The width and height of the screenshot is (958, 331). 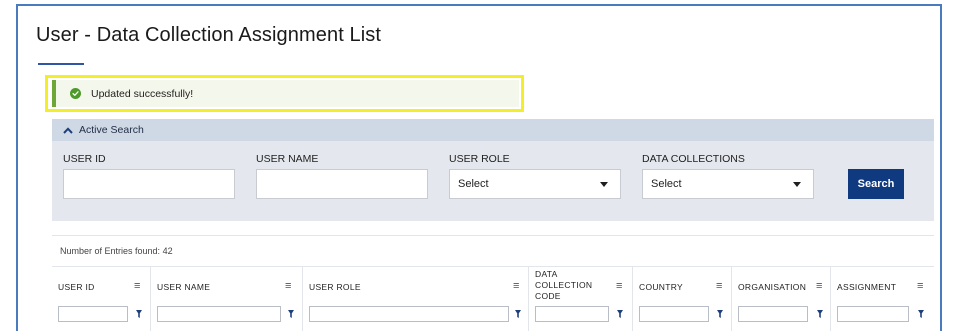 I want to click on user-role-label: USER ROLE, so click(x=479, y=159).